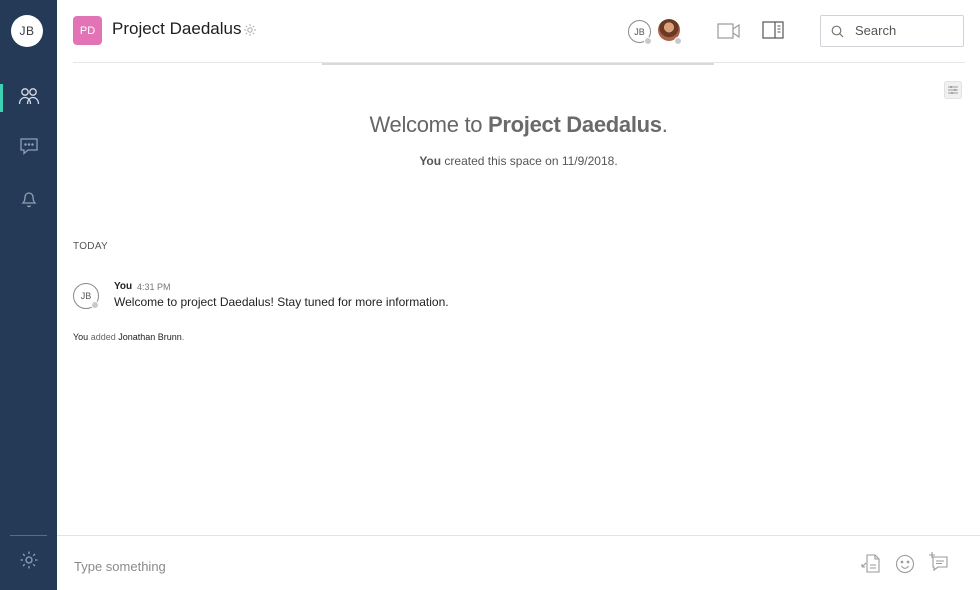  Describe the element at coordinates (183, 337) in the screenshot. I see `system-note-end: .` at that location.